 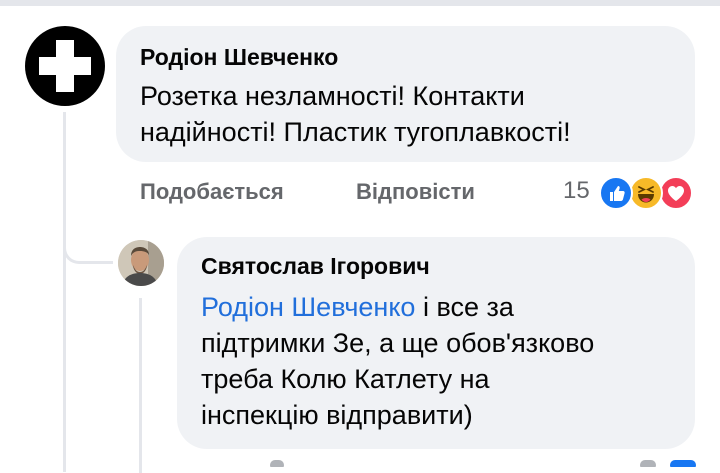 I want to click on cross-icon-horizontal, so click(x=65, y=66).